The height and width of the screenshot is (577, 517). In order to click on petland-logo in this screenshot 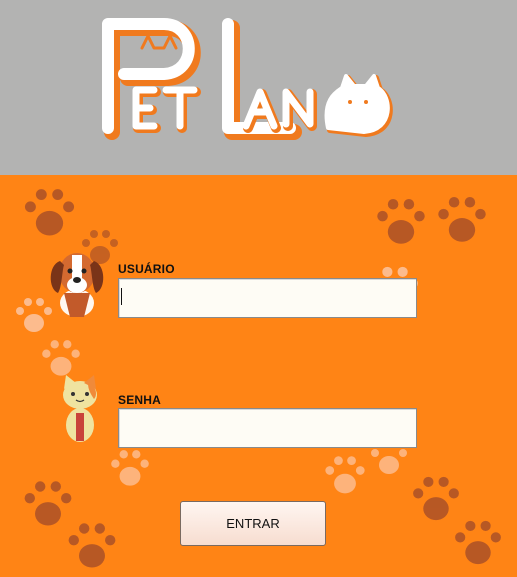, I will do `click(247, 79)`.